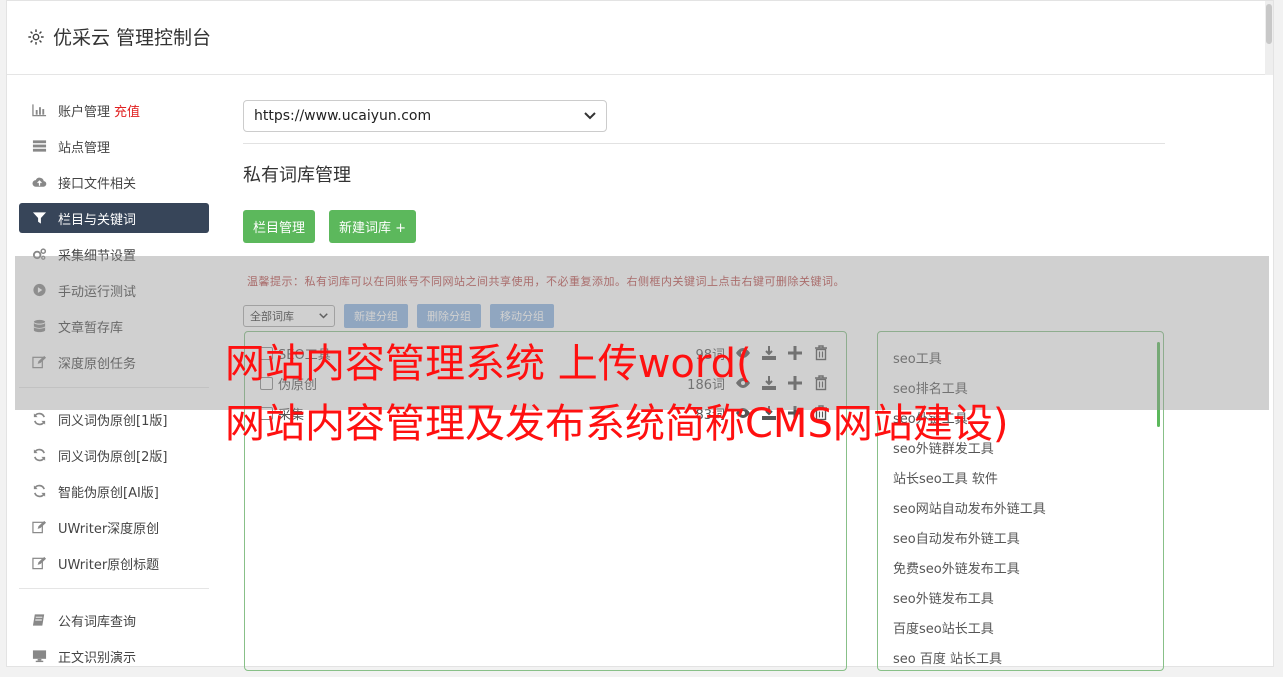  I want to click on sidebar-item-uwriter-title: UWriter原创标题, so click(114, 563).